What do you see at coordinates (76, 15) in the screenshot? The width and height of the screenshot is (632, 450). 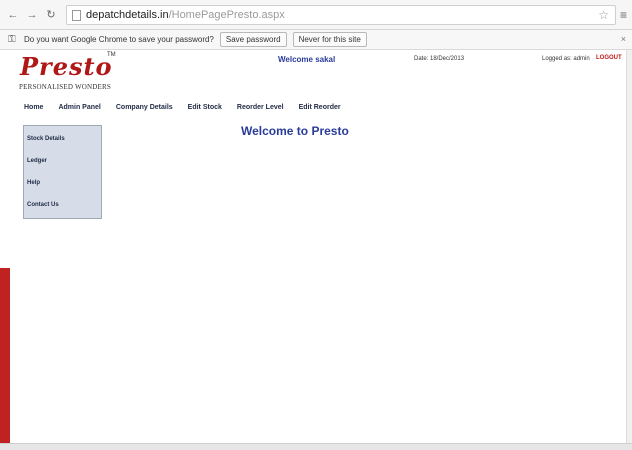 I see `page-icon` at bounding box center [76, 15].